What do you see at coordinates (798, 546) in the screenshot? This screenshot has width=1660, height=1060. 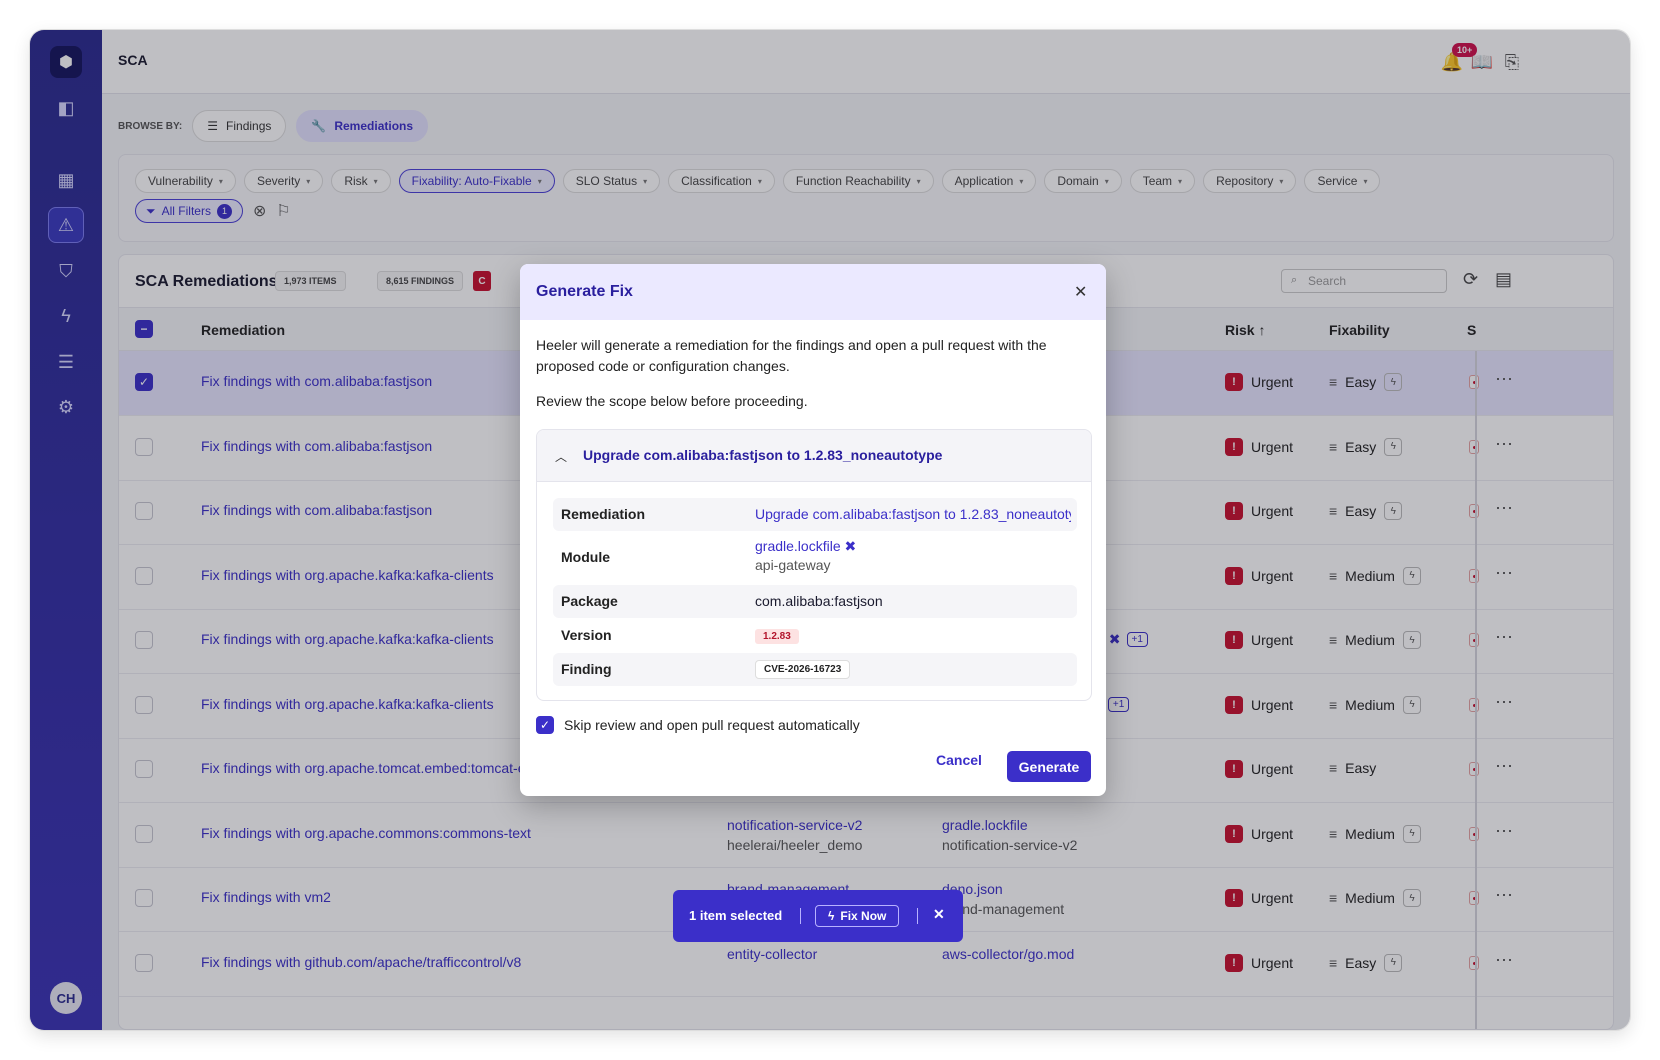 I see `module-link: gradle.lockfile` at bounding box center [798, 546].